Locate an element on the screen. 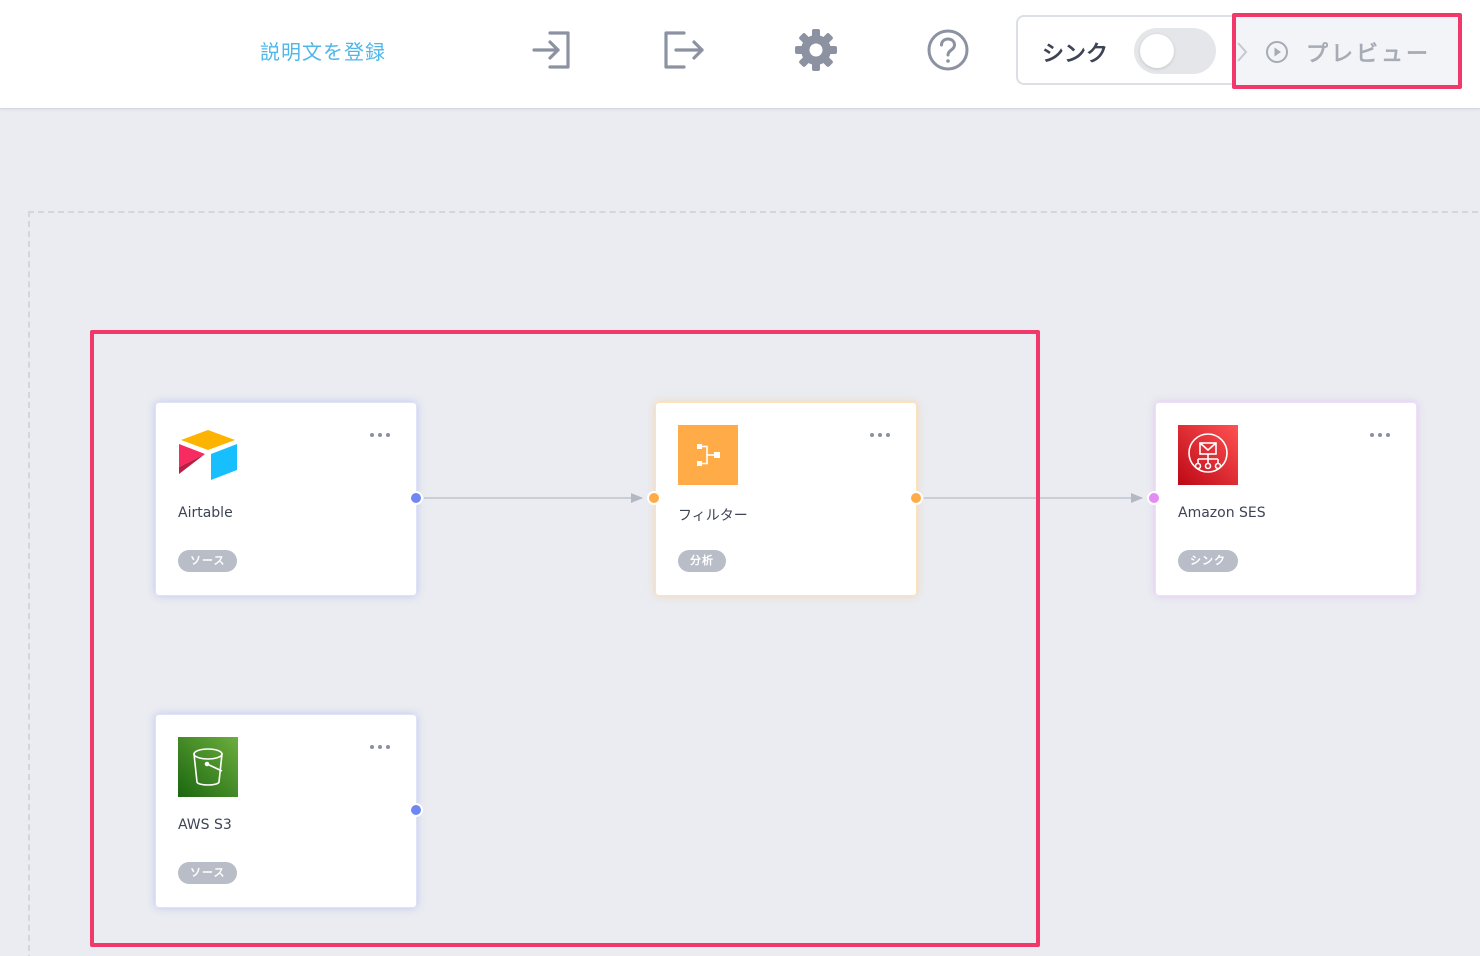 This screenshot has height=956, width=1480. node-title: Amazon SES is located at coordinates (1222, 513).